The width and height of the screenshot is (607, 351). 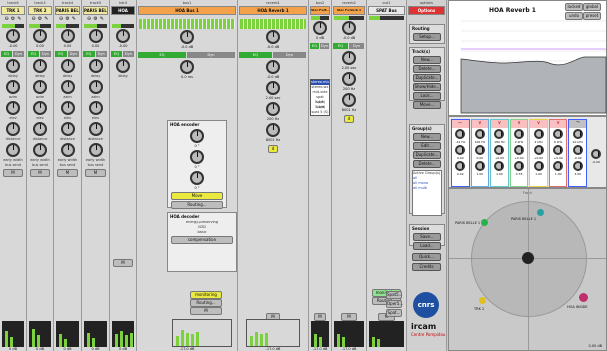 I want to click on eq-band: ⌐ -12 Hz 0.00 0.92, so click(x=460, y=153).